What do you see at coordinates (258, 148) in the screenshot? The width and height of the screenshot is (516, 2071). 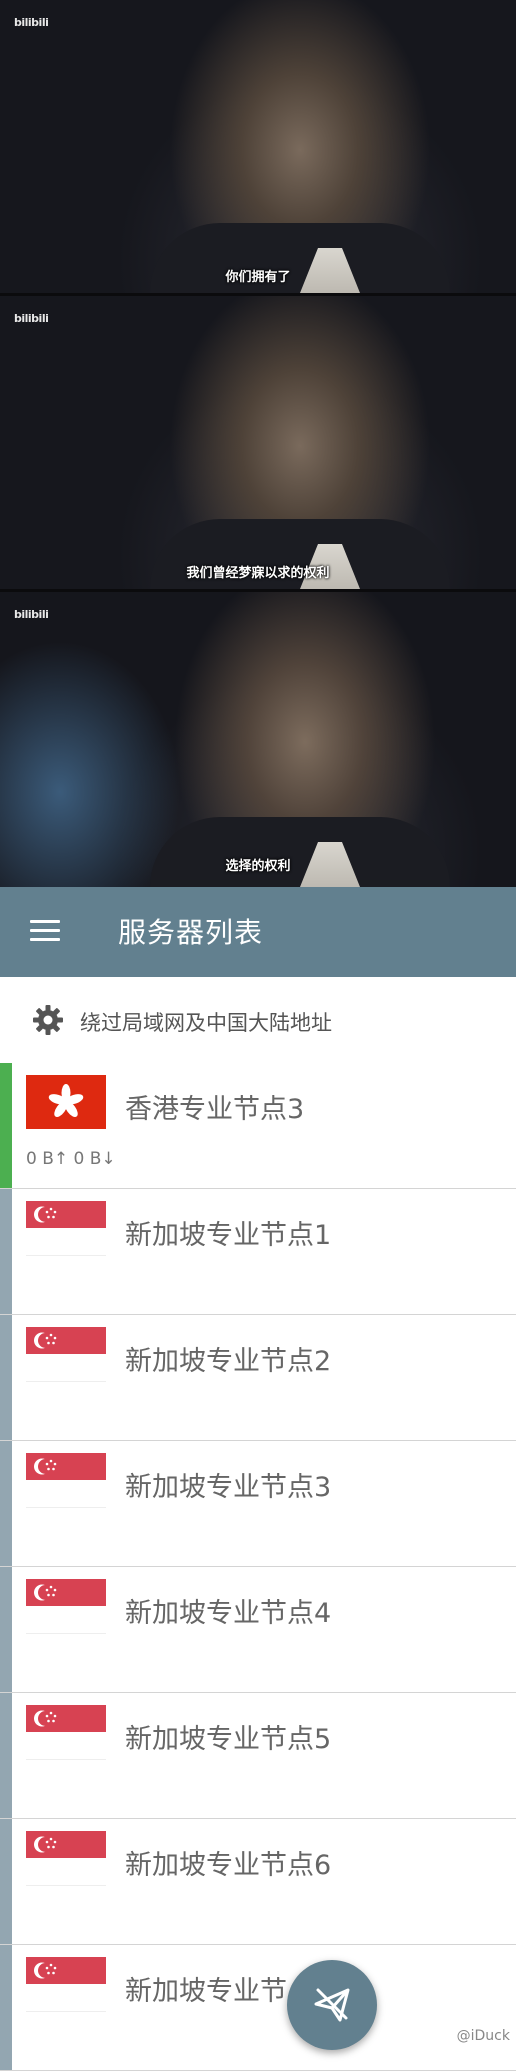 I see `video-frame-1: bilibili 你们拥有了` at bounding box center [258, 148].